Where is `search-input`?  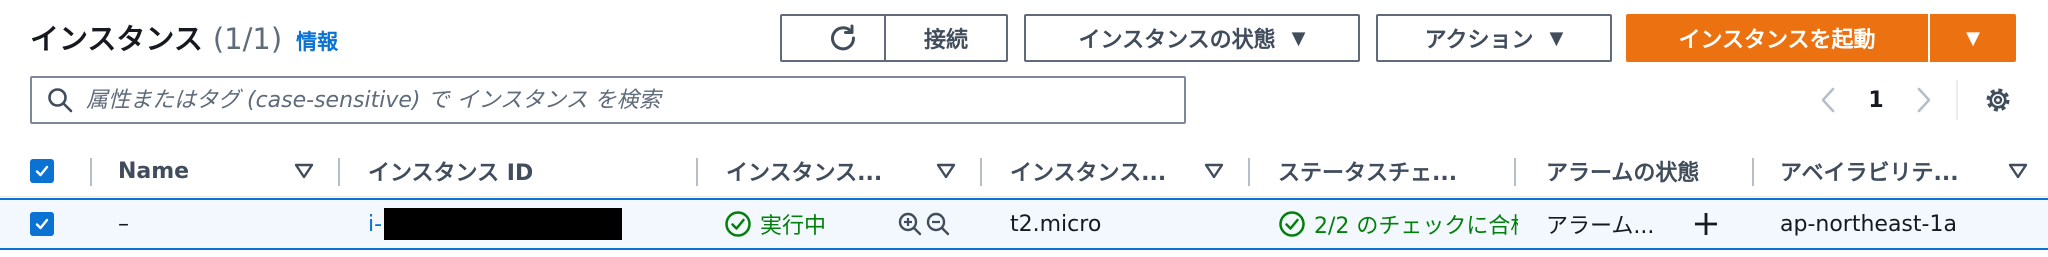
search-input is located at coordinates (634, 100).